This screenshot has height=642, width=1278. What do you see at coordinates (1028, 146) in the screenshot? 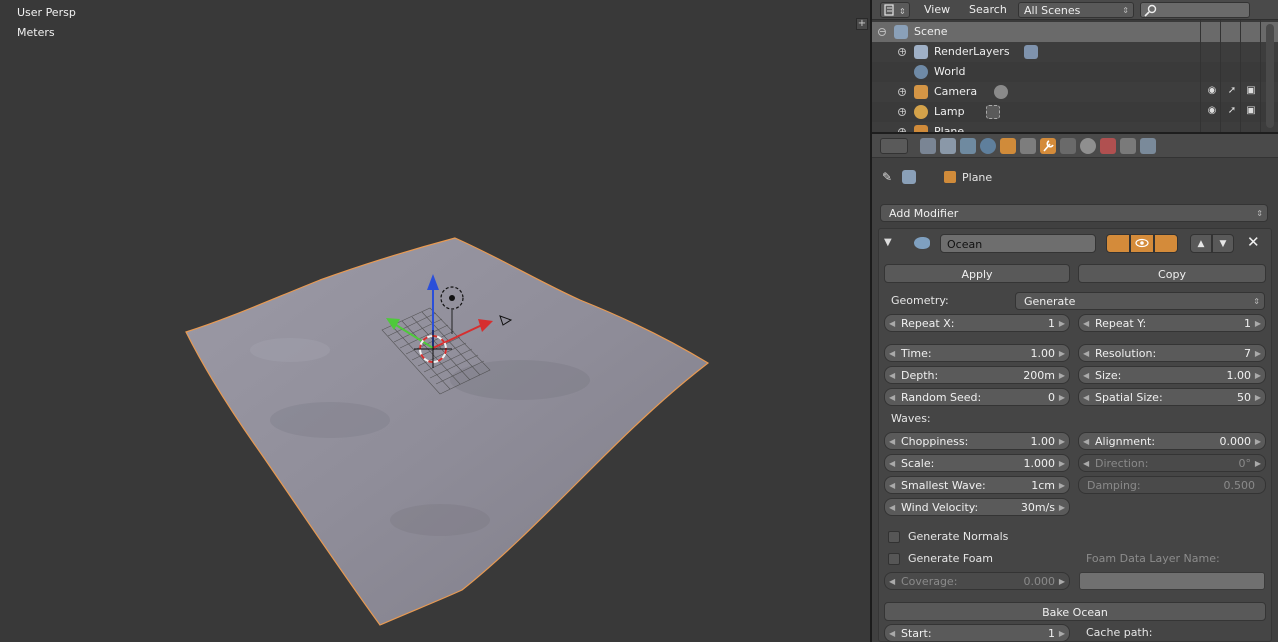
I see `constraints-tab-icon` at bounding box center [1028, 146].